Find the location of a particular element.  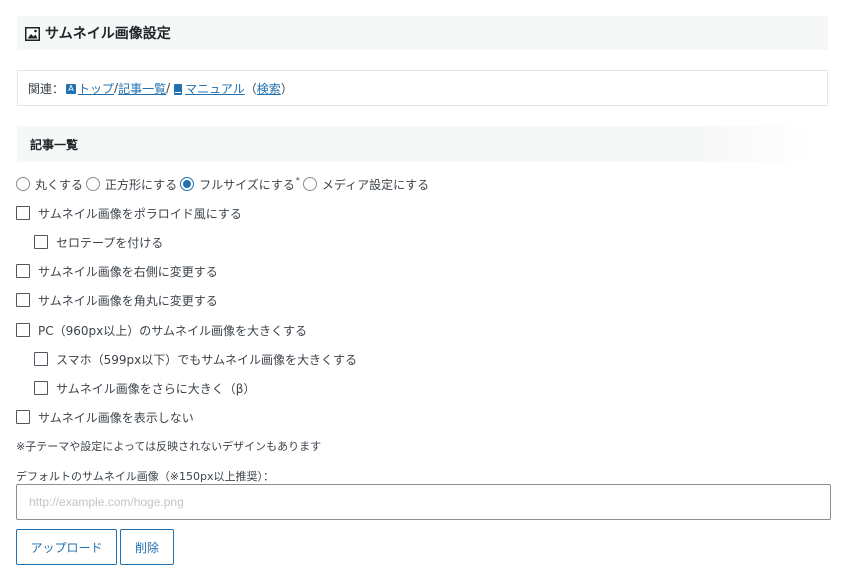

radio-round: 丸くする is located at coordinates (49, 184).